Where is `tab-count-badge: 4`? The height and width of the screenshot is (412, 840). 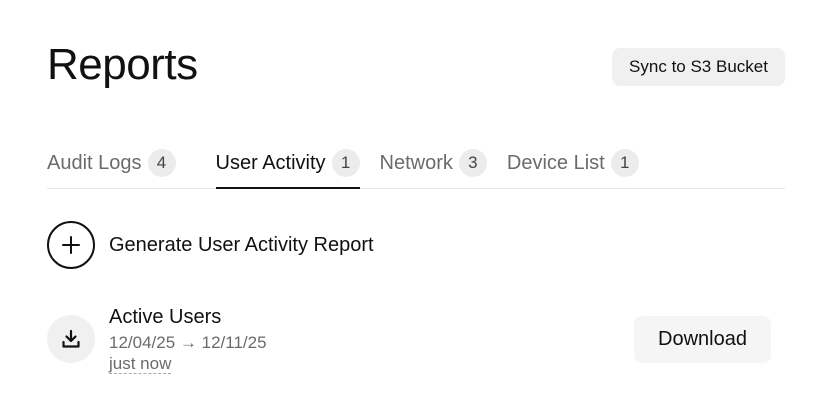
tab-count-badge: 4 is located at coordinates (161, 163).